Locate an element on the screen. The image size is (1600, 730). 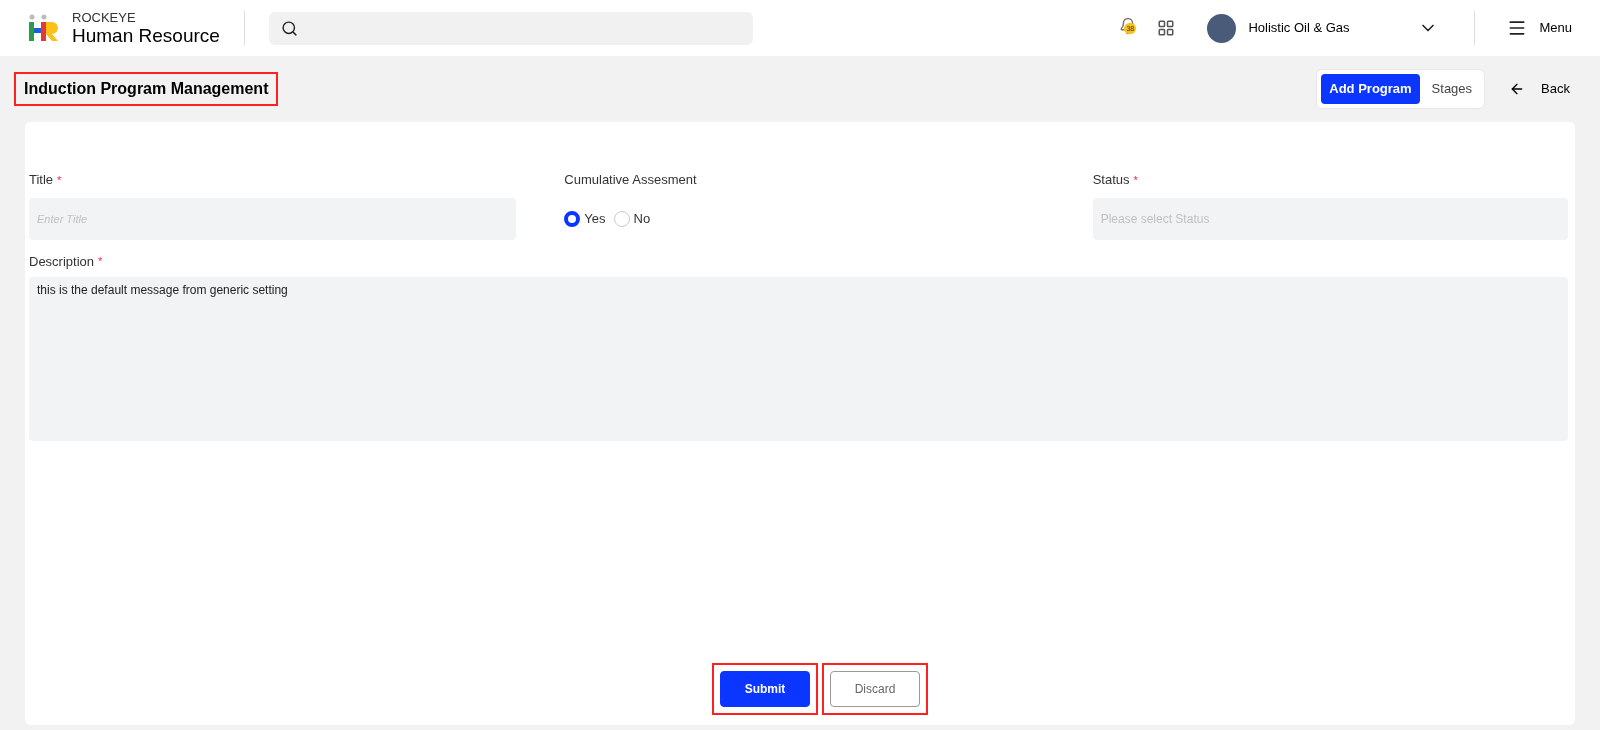
product-name: Human Resource is located at coordinates (146, 35).